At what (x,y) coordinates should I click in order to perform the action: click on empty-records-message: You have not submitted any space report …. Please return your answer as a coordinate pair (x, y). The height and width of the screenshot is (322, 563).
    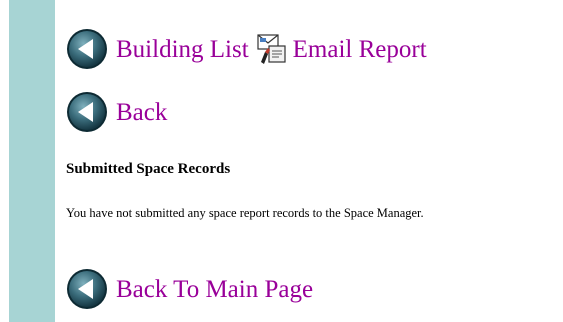
    Looking at the image, I should click on (245, 213).